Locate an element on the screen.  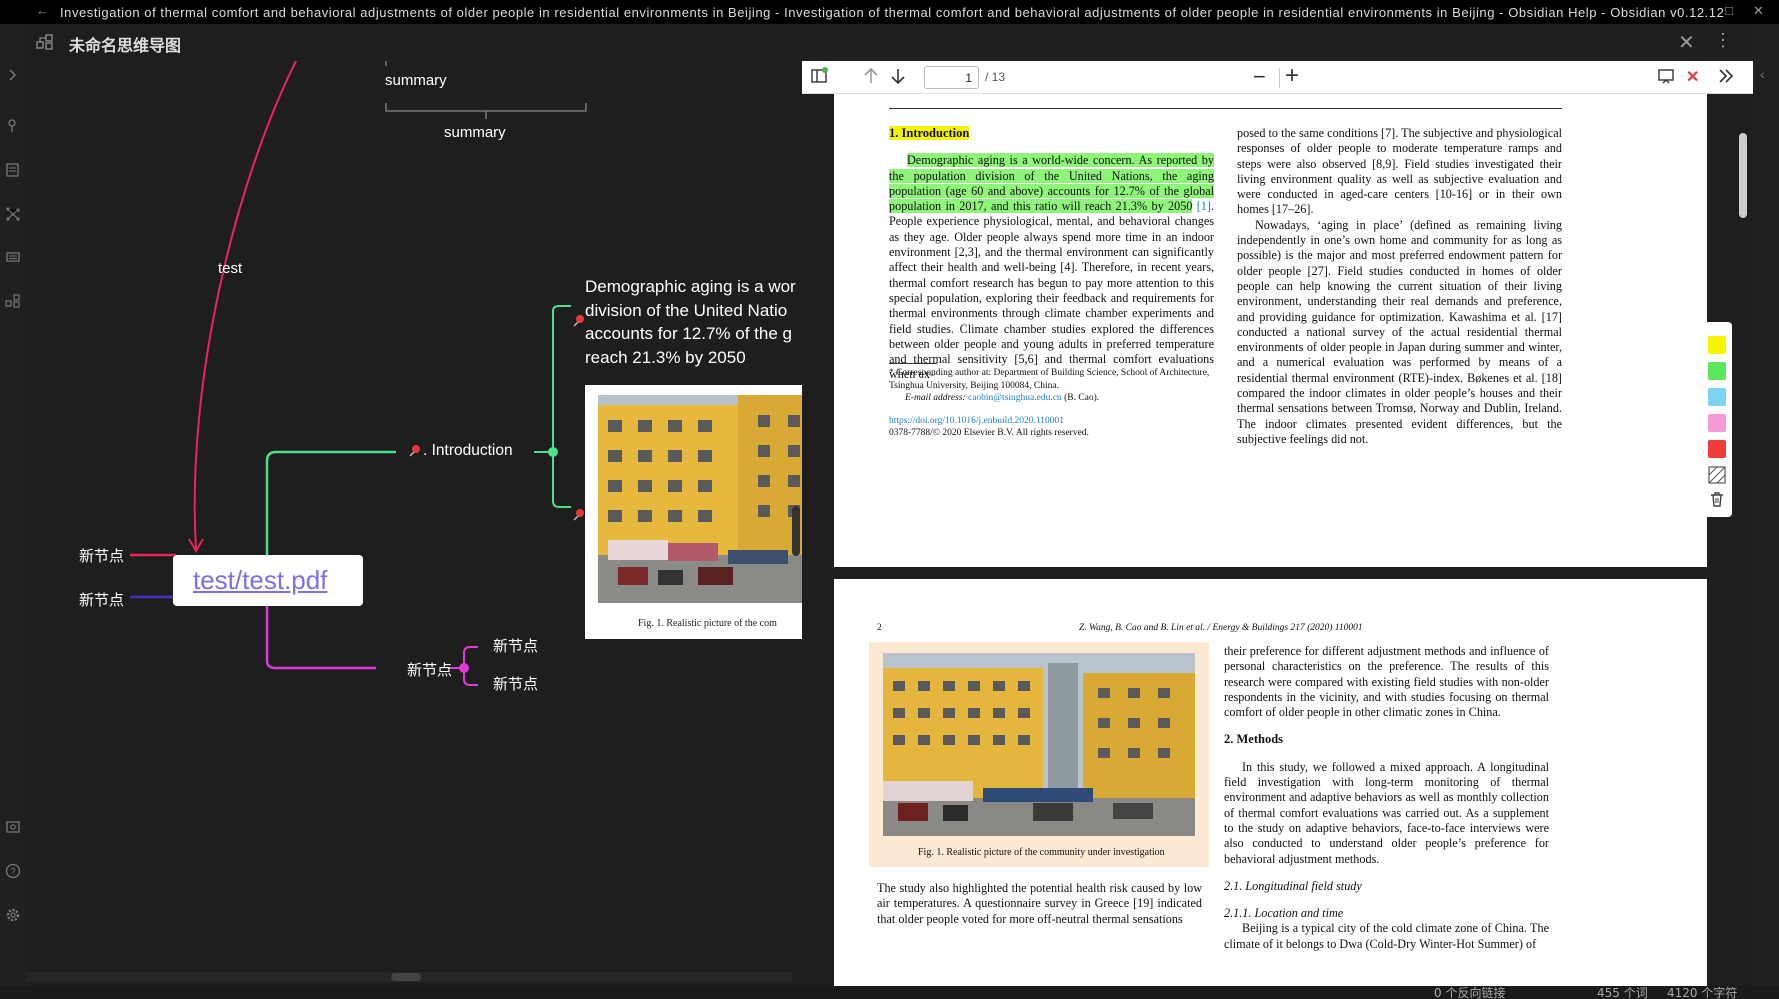
introduction-node-dot is located at coordinates (553, 452).